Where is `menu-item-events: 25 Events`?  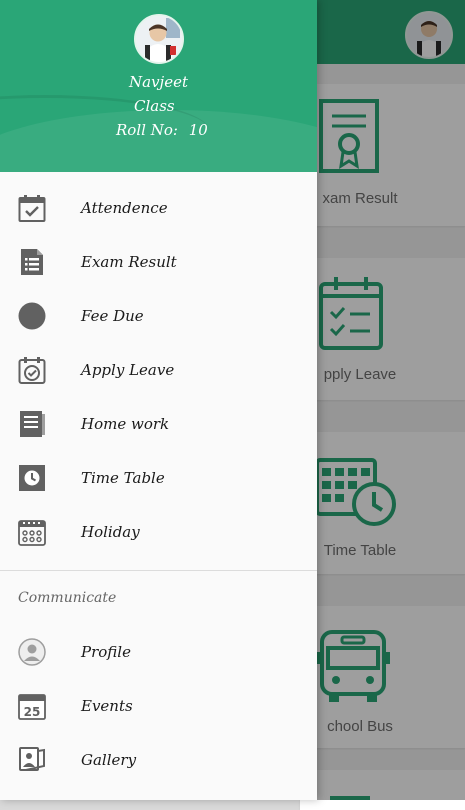
menu-item-events: 25 Events is located at coordinates (158, 707).